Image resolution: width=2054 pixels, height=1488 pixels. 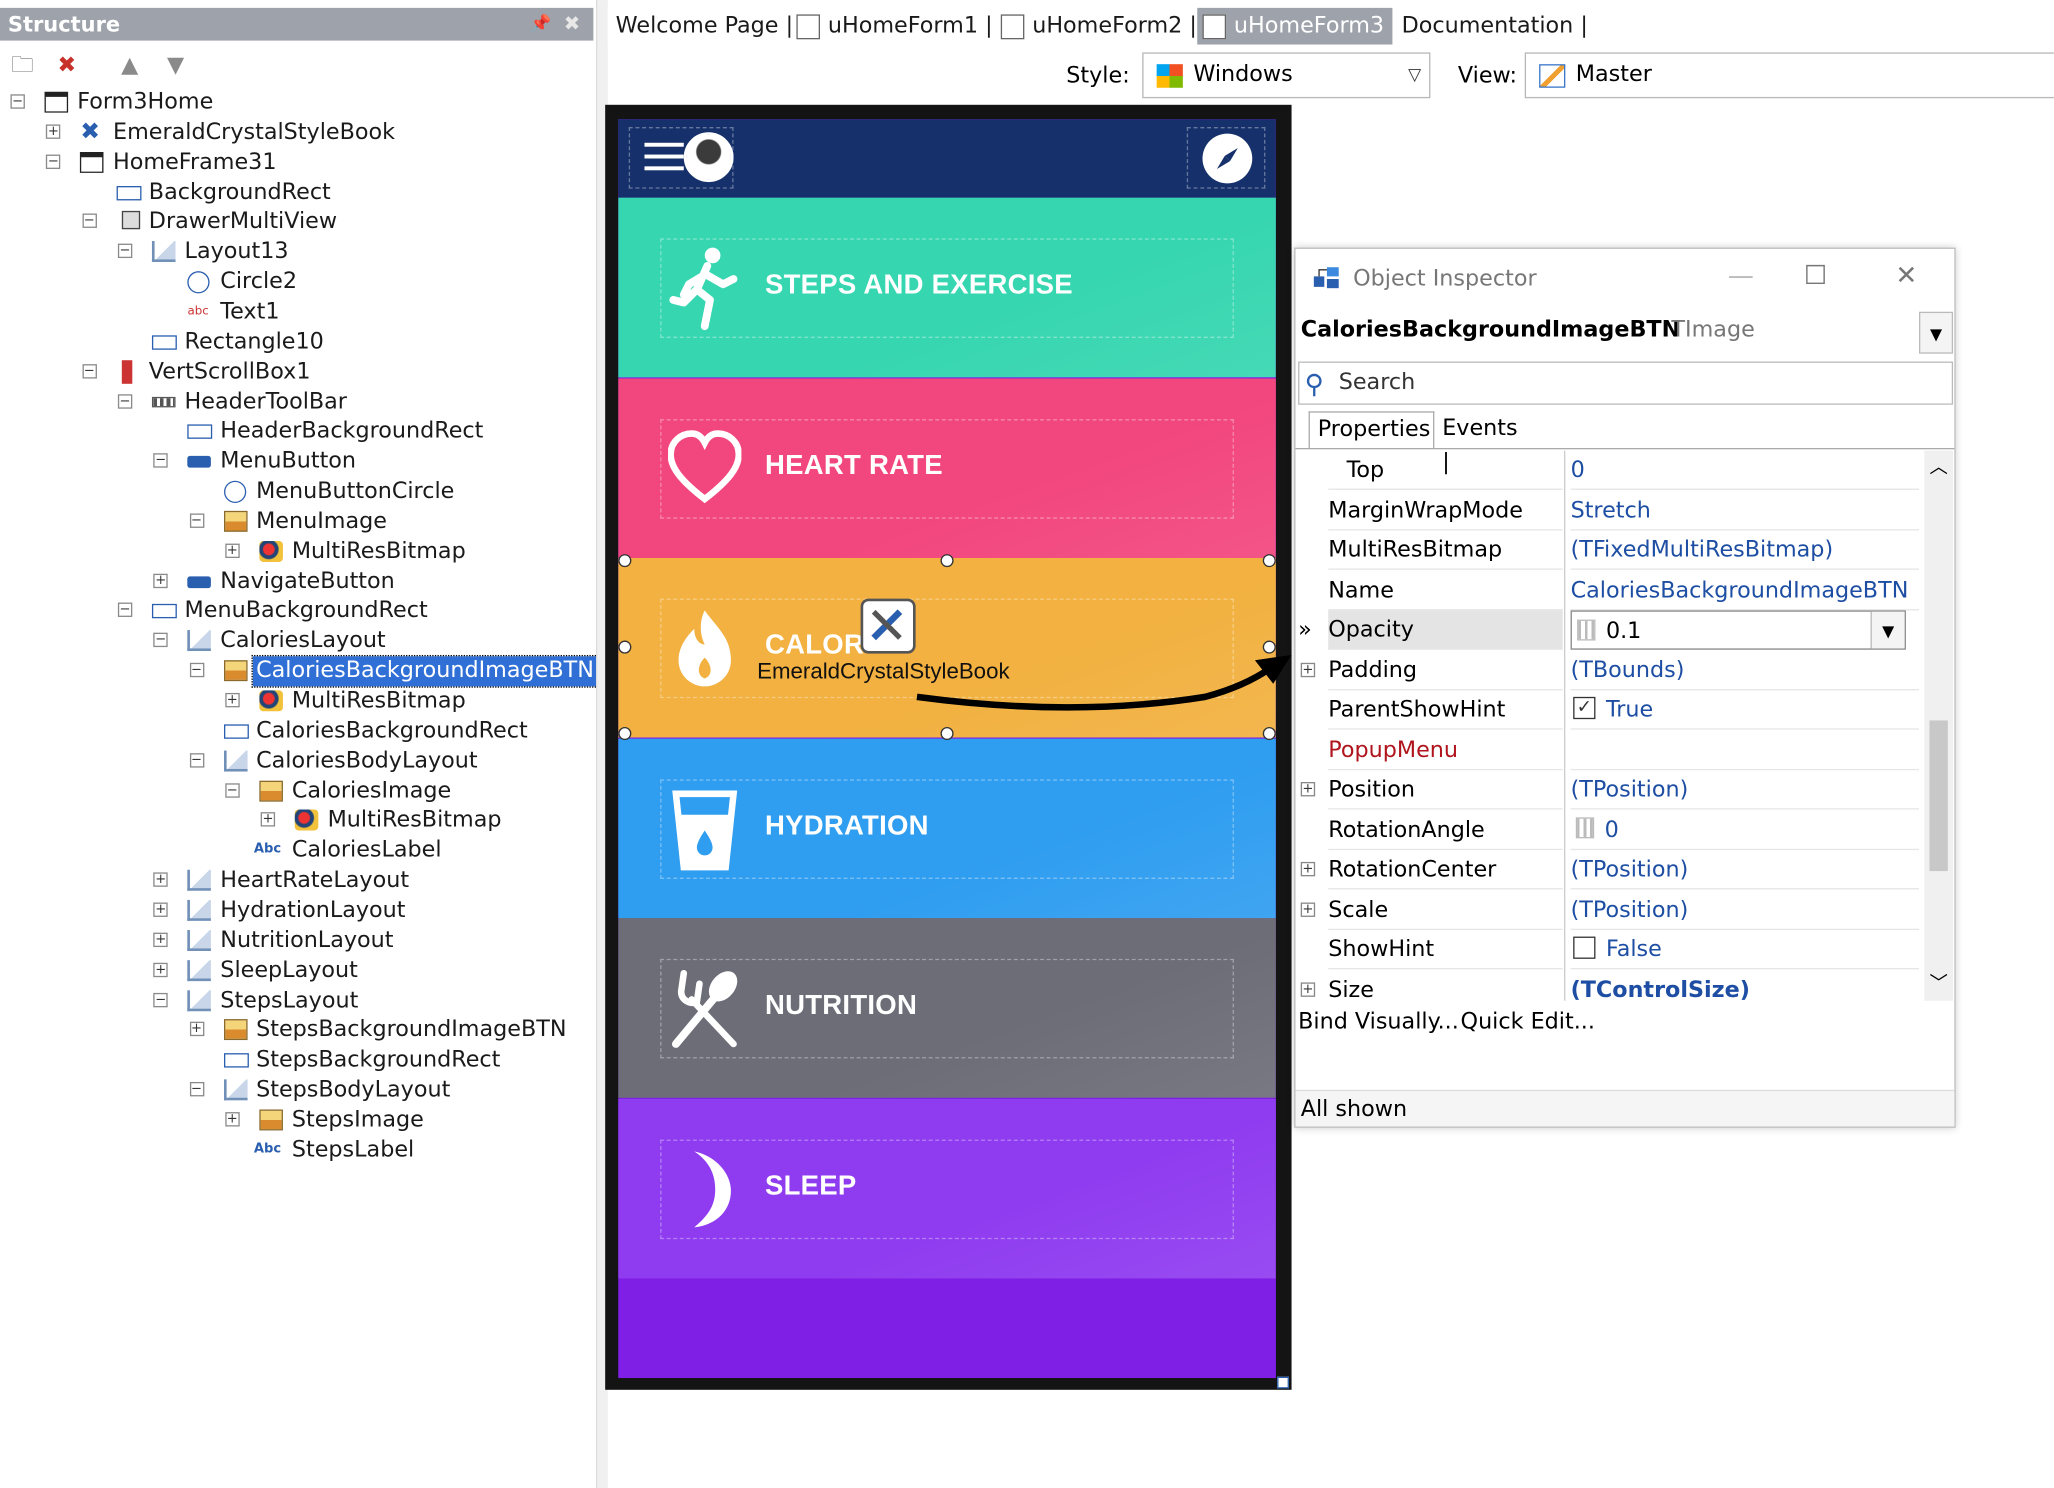 What do you see at coordinates (1745, 985) in the screenshot?
I see `property-value: (TControlSize)` at bounding box center [1745, 985].